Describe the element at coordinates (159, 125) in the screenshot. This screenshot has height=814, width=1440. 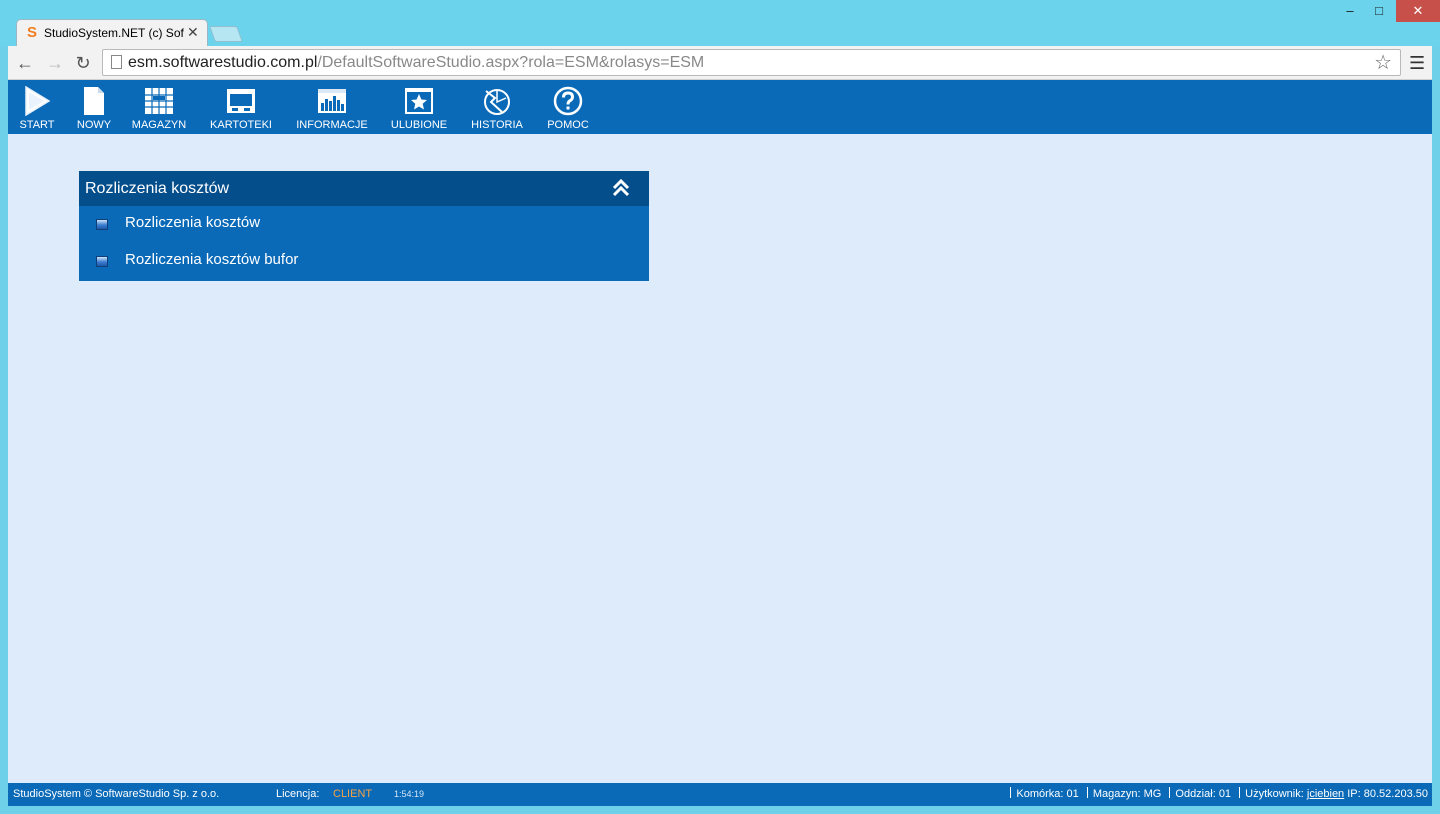
I see `nav-magazyn-label: MAGAZYN` at that location.